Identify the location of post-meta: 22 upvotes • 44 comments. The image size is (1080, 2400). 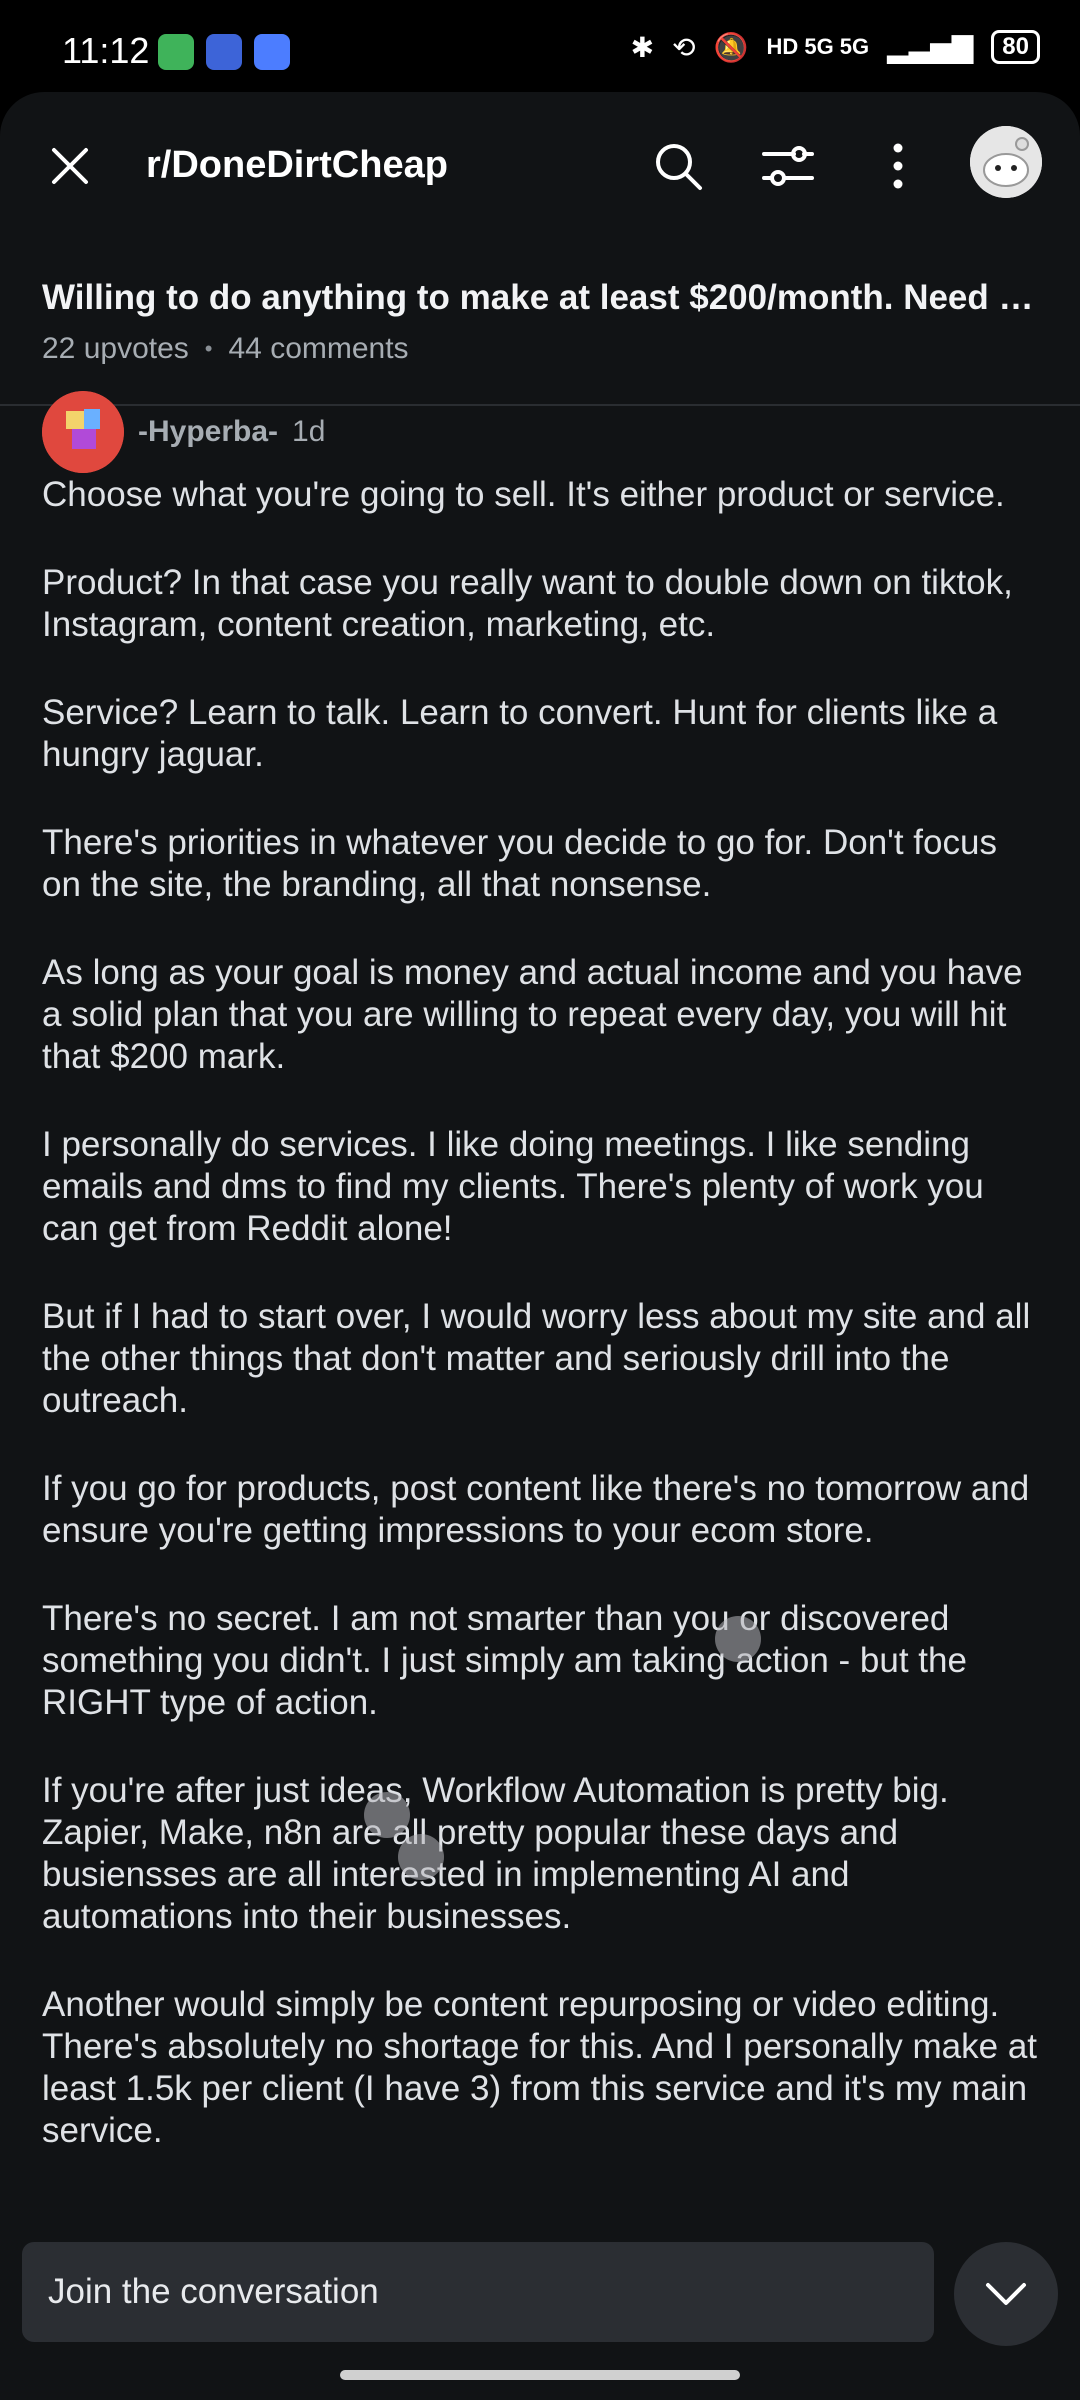
(541, 349).